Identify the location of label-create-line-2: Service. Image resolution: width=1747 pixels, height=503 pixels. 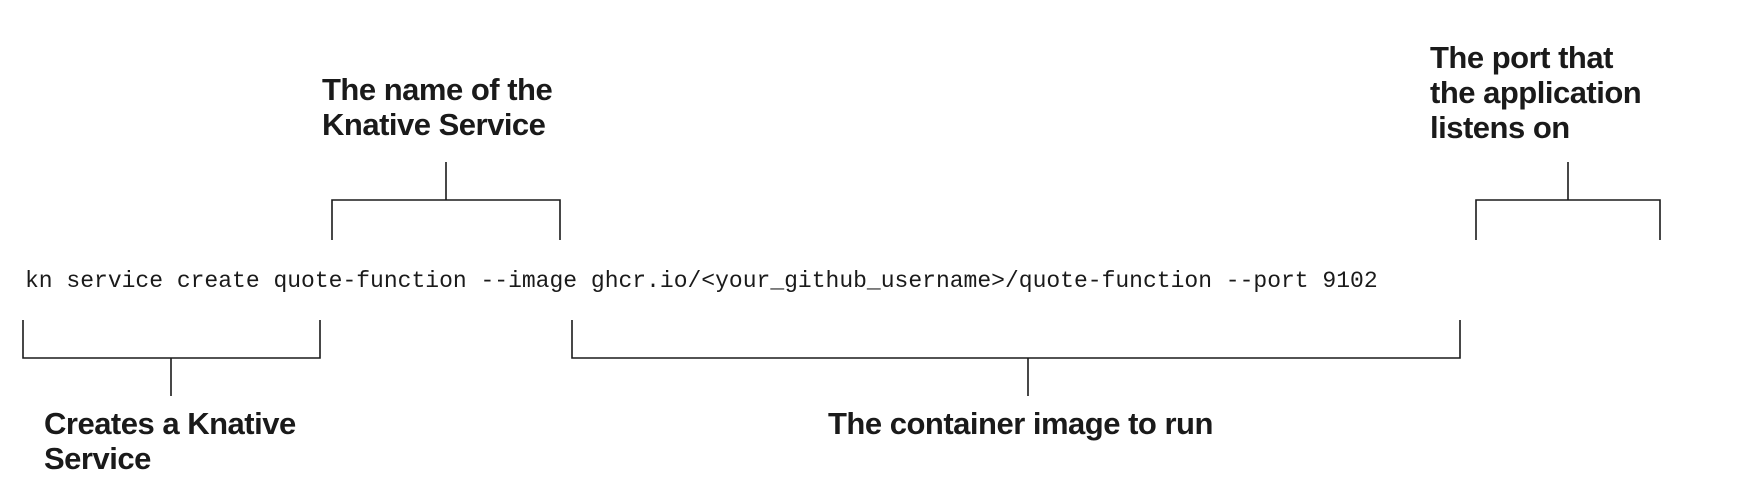
(97, 458).